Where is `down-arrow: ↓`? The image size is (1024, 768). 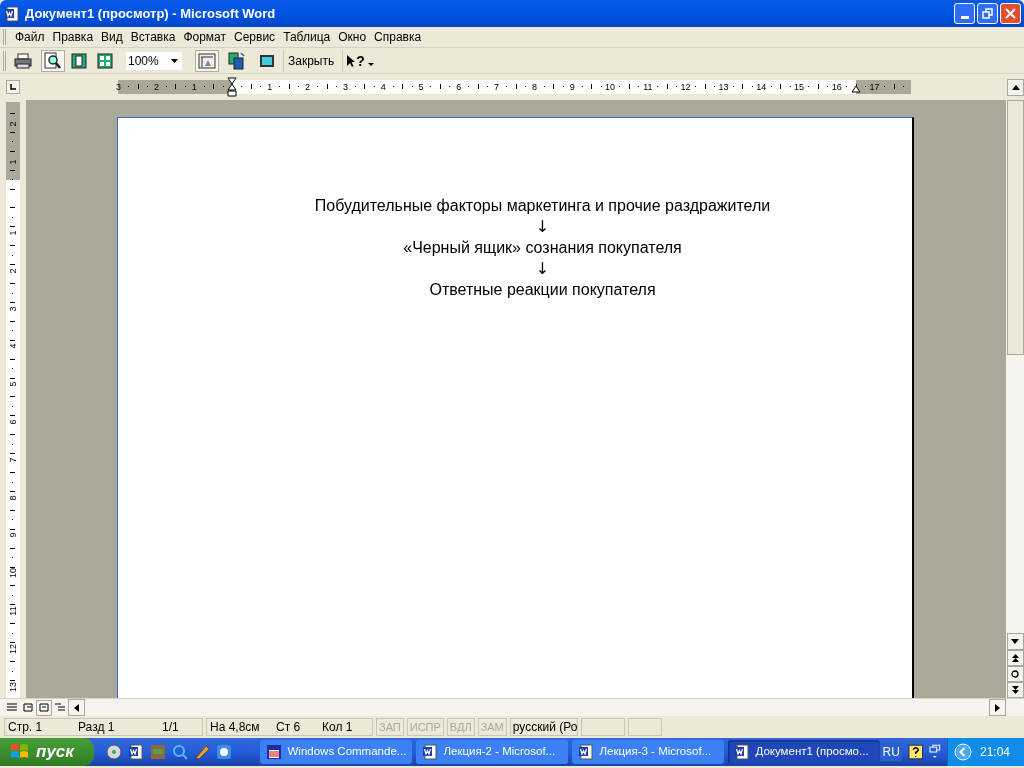
down-arrow: ↓ is located at coordinates (542, 269).